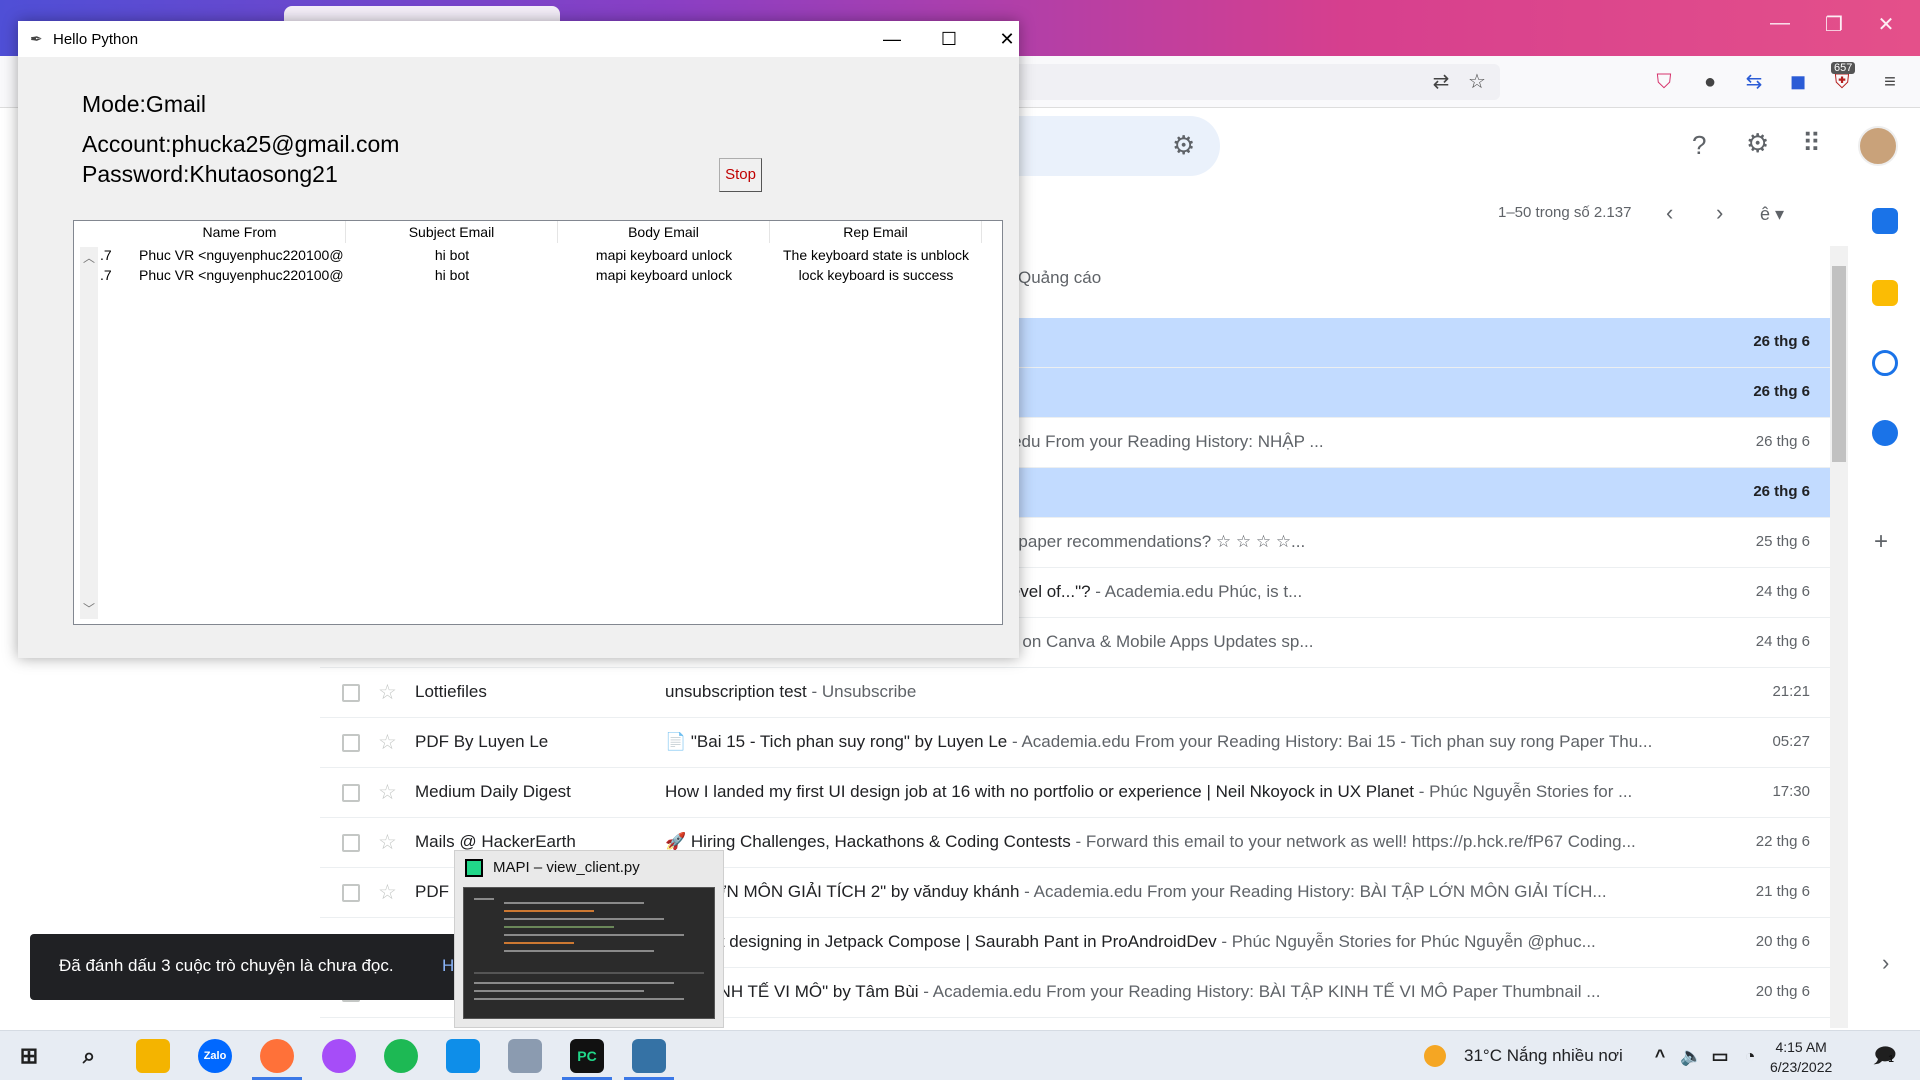 Image resolution: width=1920 pixels, height=1080 pixels. I want to click on settings-gear-icon: ⚙, so click(1757, 143).